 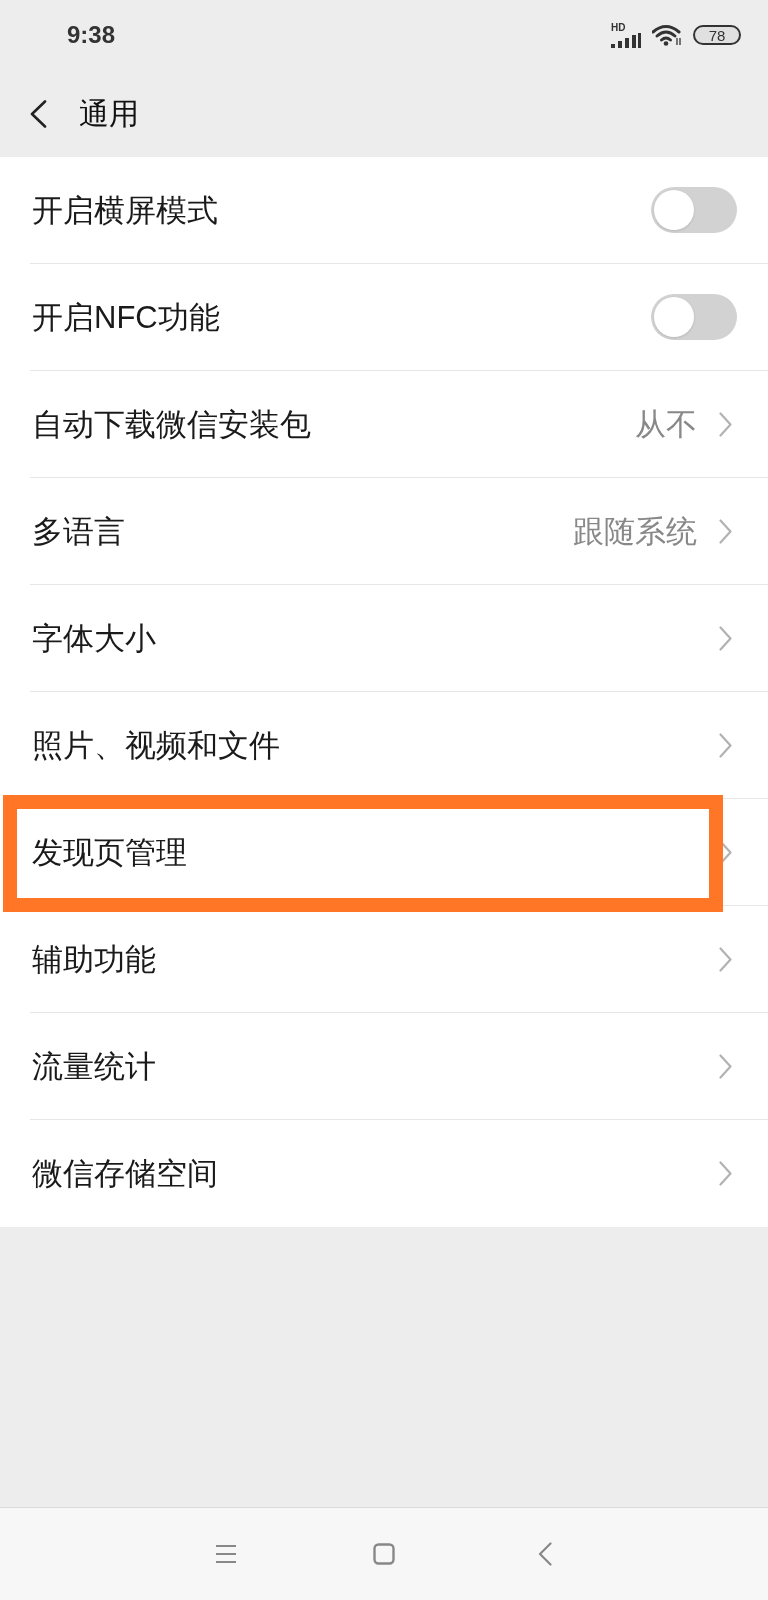 What do you see at coordinates (91, 35) in the screenshot?
I see `status-time: 9:38` at bounding box center [91, 35].